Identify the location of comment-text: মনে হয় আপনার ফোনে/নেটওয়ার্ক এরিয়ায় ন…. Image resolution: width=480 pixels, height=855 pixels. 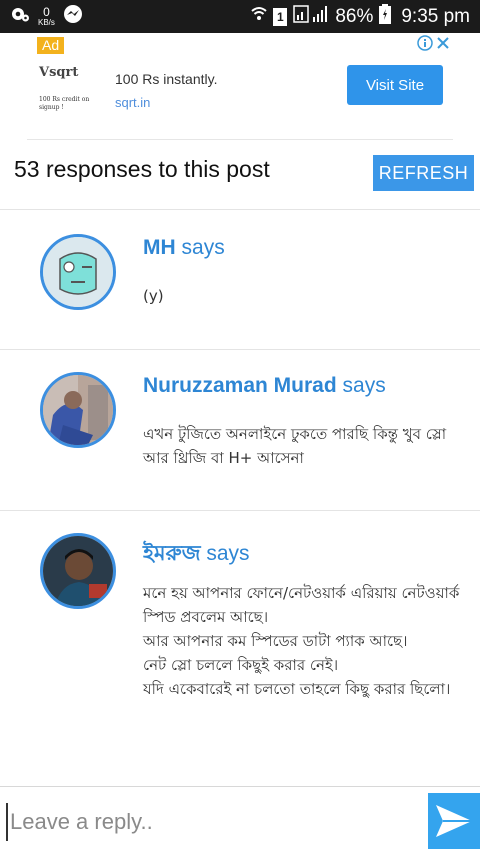
(301, 641).